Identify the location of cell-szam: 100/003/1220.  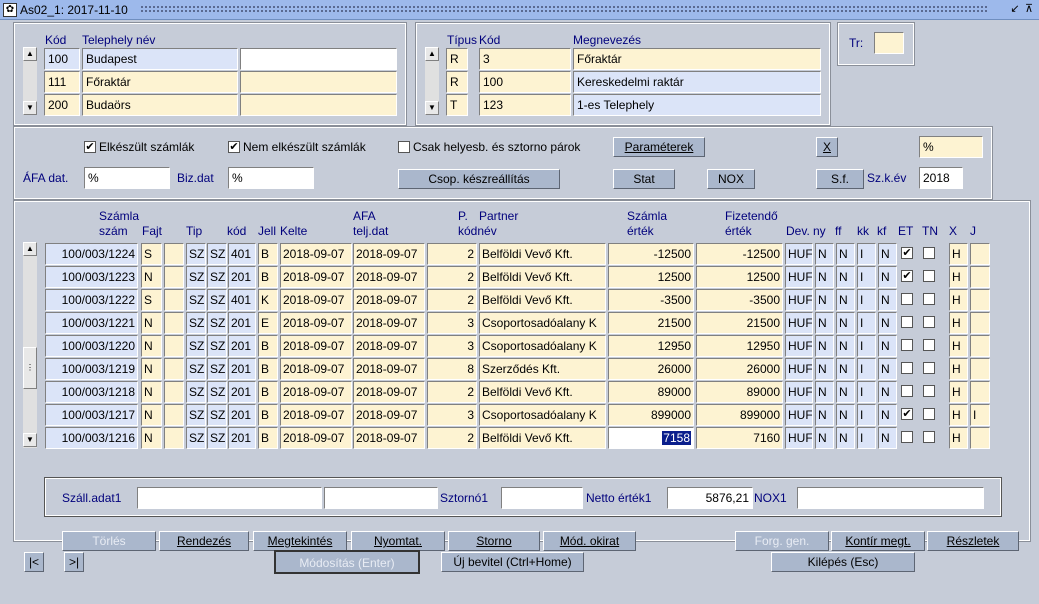
(91, 346).